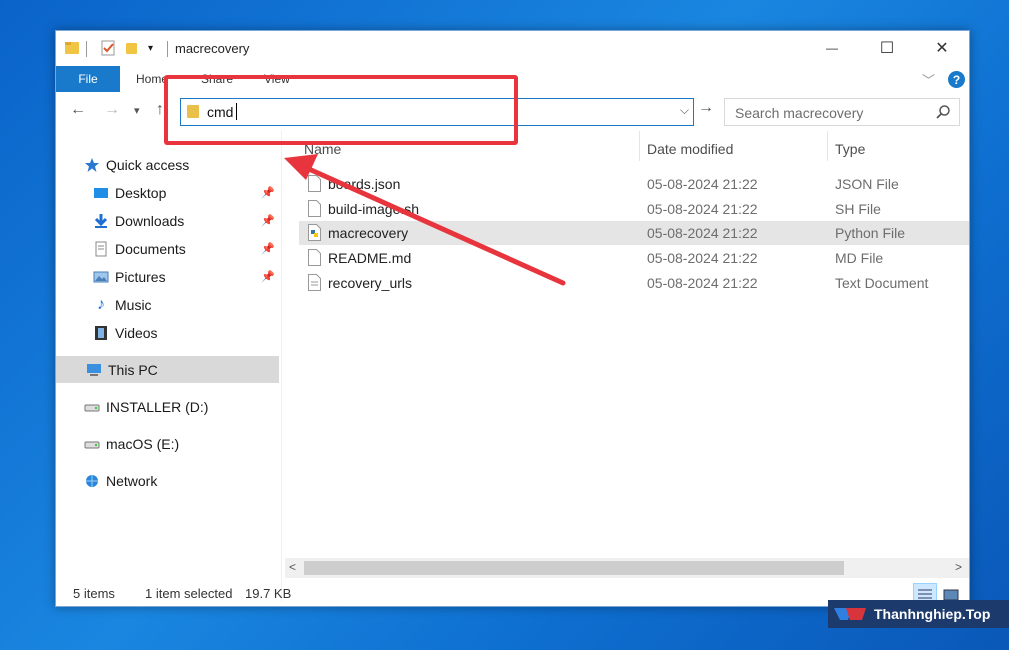 The width and height of the screenshot is (1009, 650). Describe the element at coordinates (150, 48) in the screenshot. I see `customize-toolbar-icon: ▾` at that location.